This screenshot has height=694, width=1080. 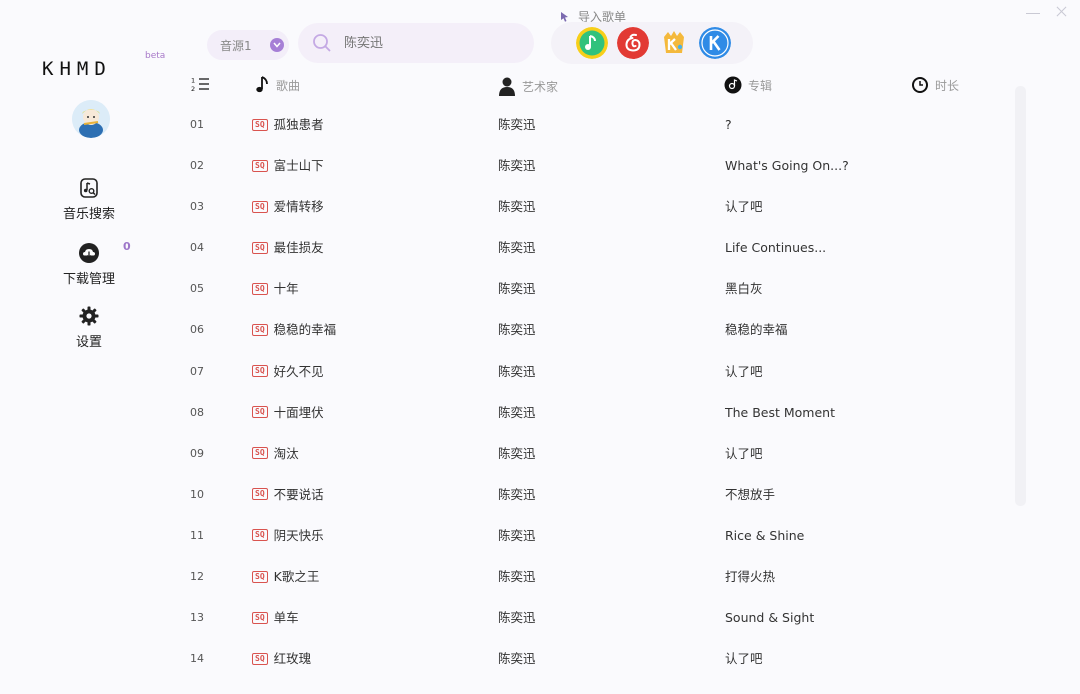 What do you see at coordinates (322, 43) in the screenshot?
I see `search-icon` at bounding box center [322, 43].